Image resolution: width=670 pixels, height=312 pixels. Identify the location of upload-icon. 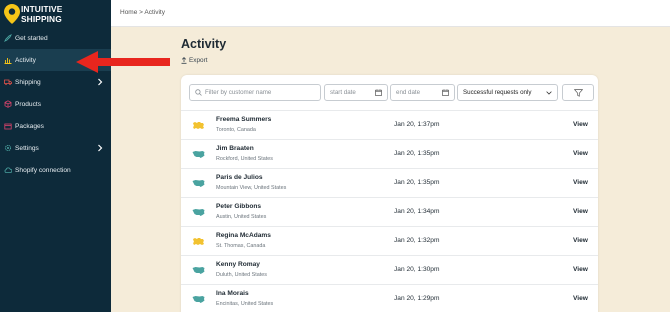
(184, 60).